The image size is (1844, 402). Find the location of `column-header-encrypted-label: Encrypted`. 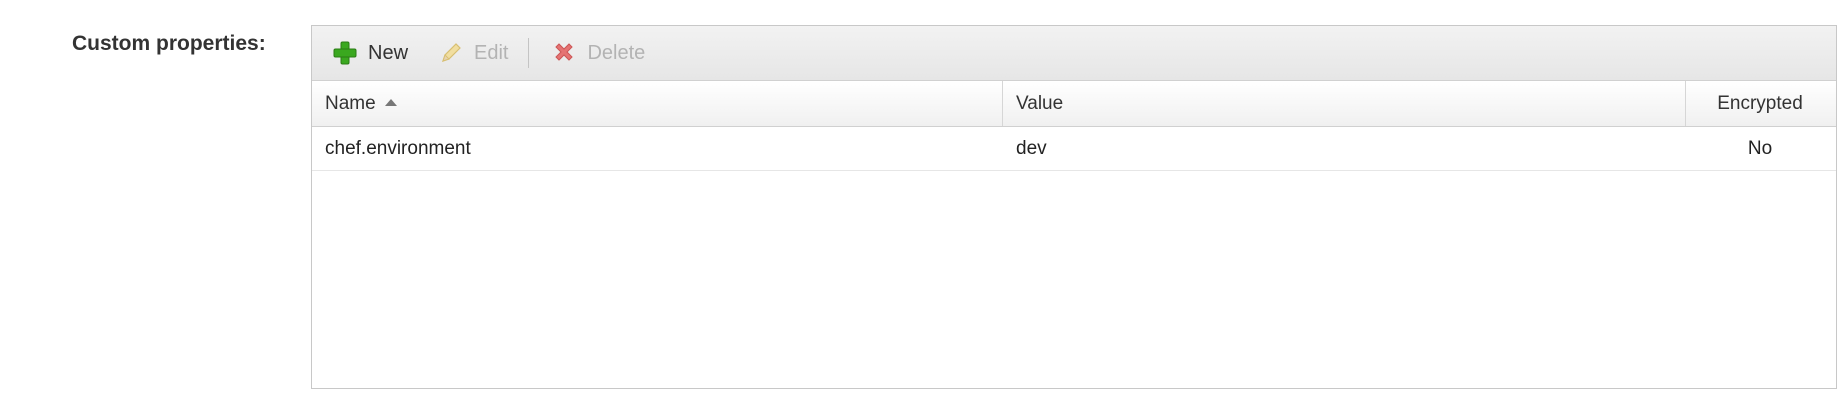

column-header-encrypted-label: Encrypted is located at coordinates (1760, 103).